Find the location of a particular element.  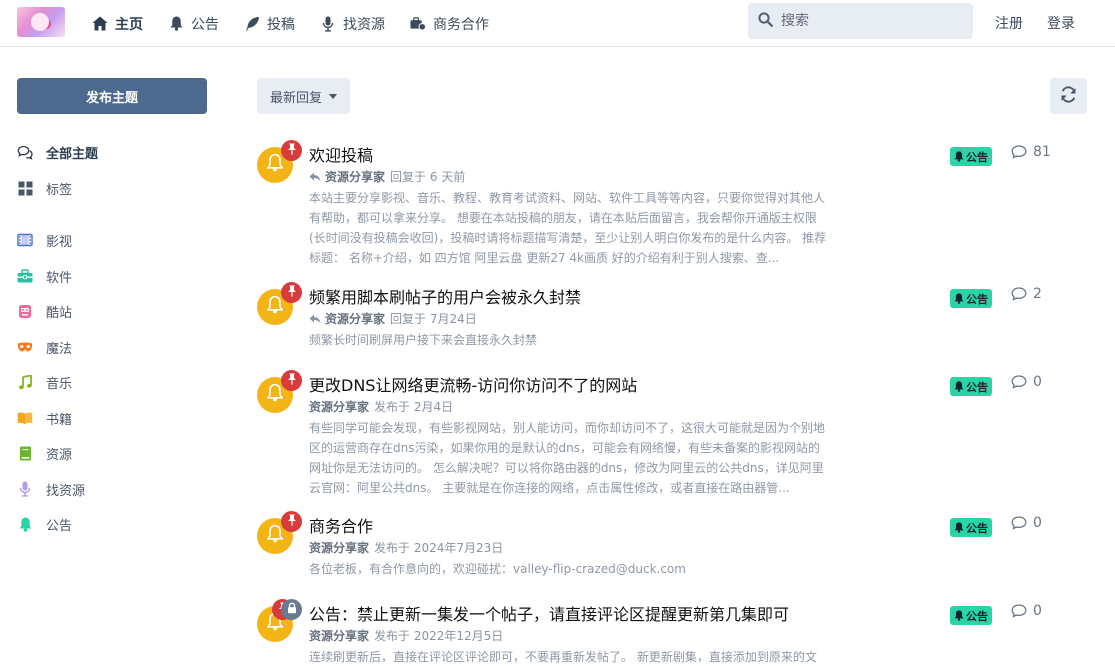

sidebar-item-books: 书籍 is located at coordinates (44, 418).